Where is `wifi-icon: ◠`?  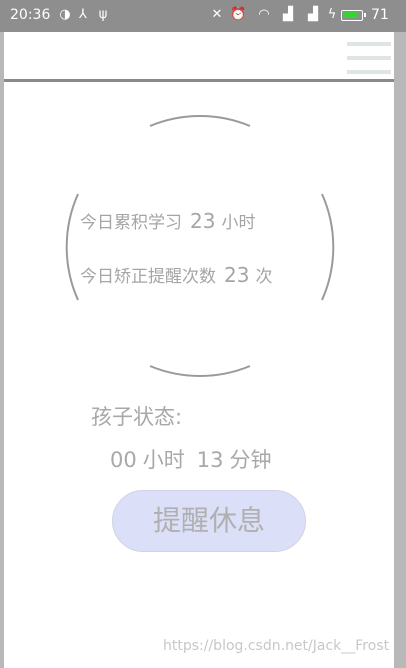
wifi-icon: ◠ is located at coordinates (264, 14).